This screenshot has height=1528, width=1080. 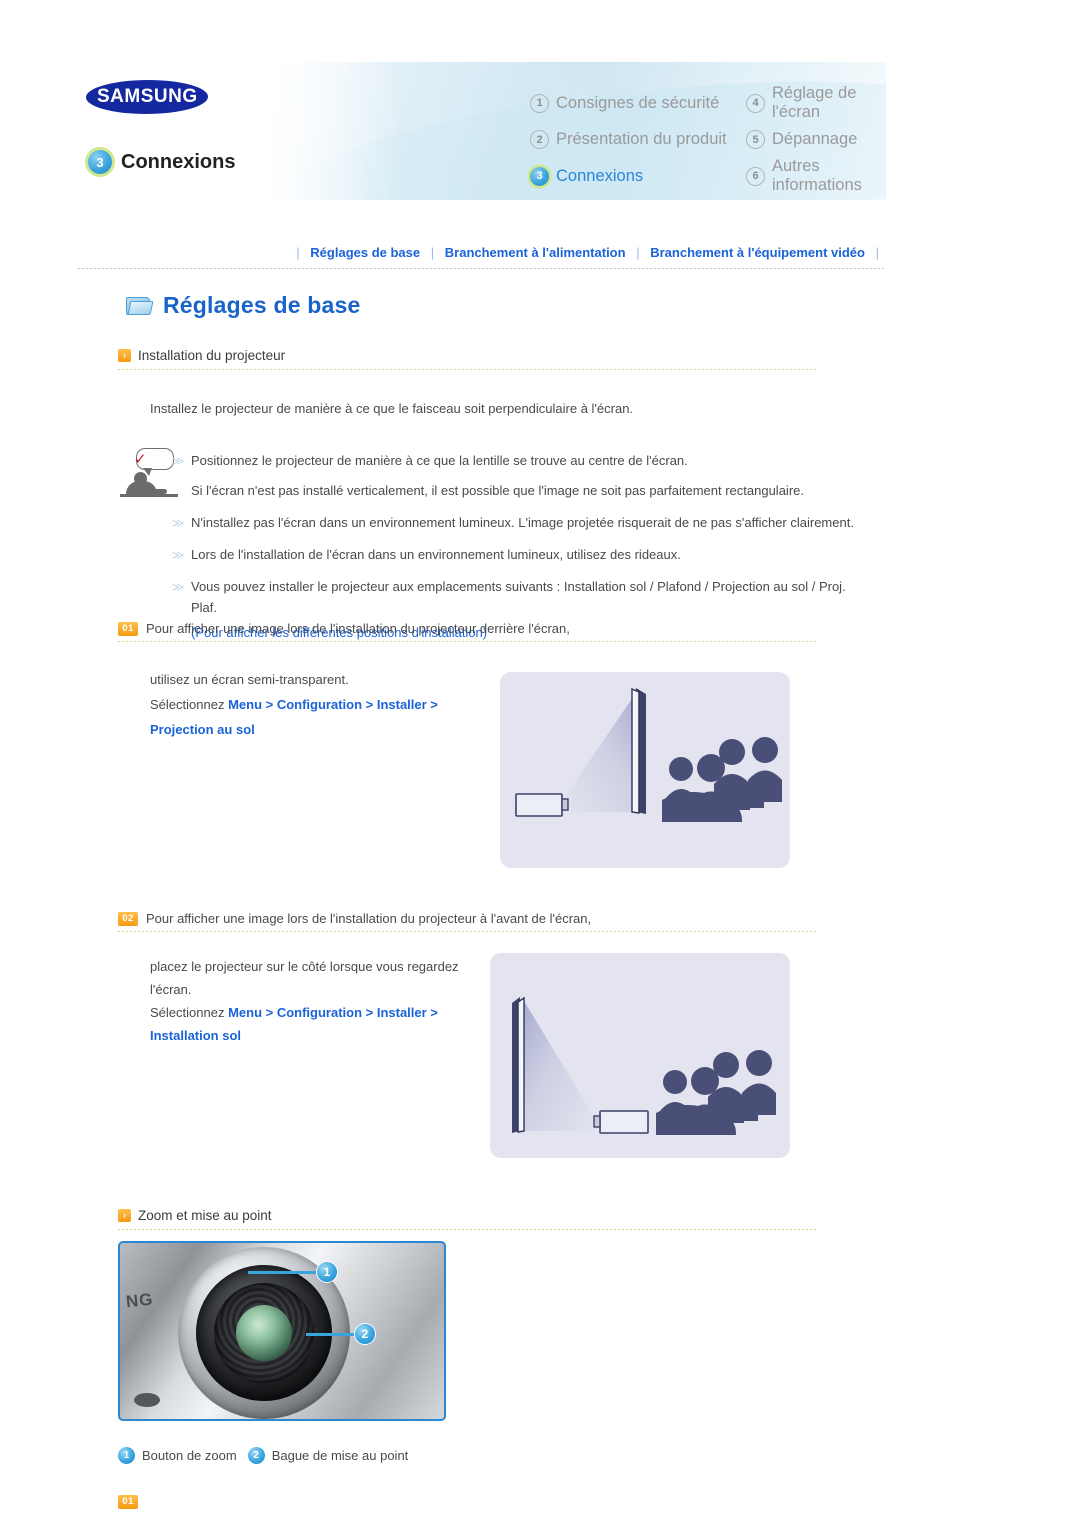 What do you see at coordinates (482, 268) in the screenshot?
I see `subnav-divider` at bounding box center [482, 268].